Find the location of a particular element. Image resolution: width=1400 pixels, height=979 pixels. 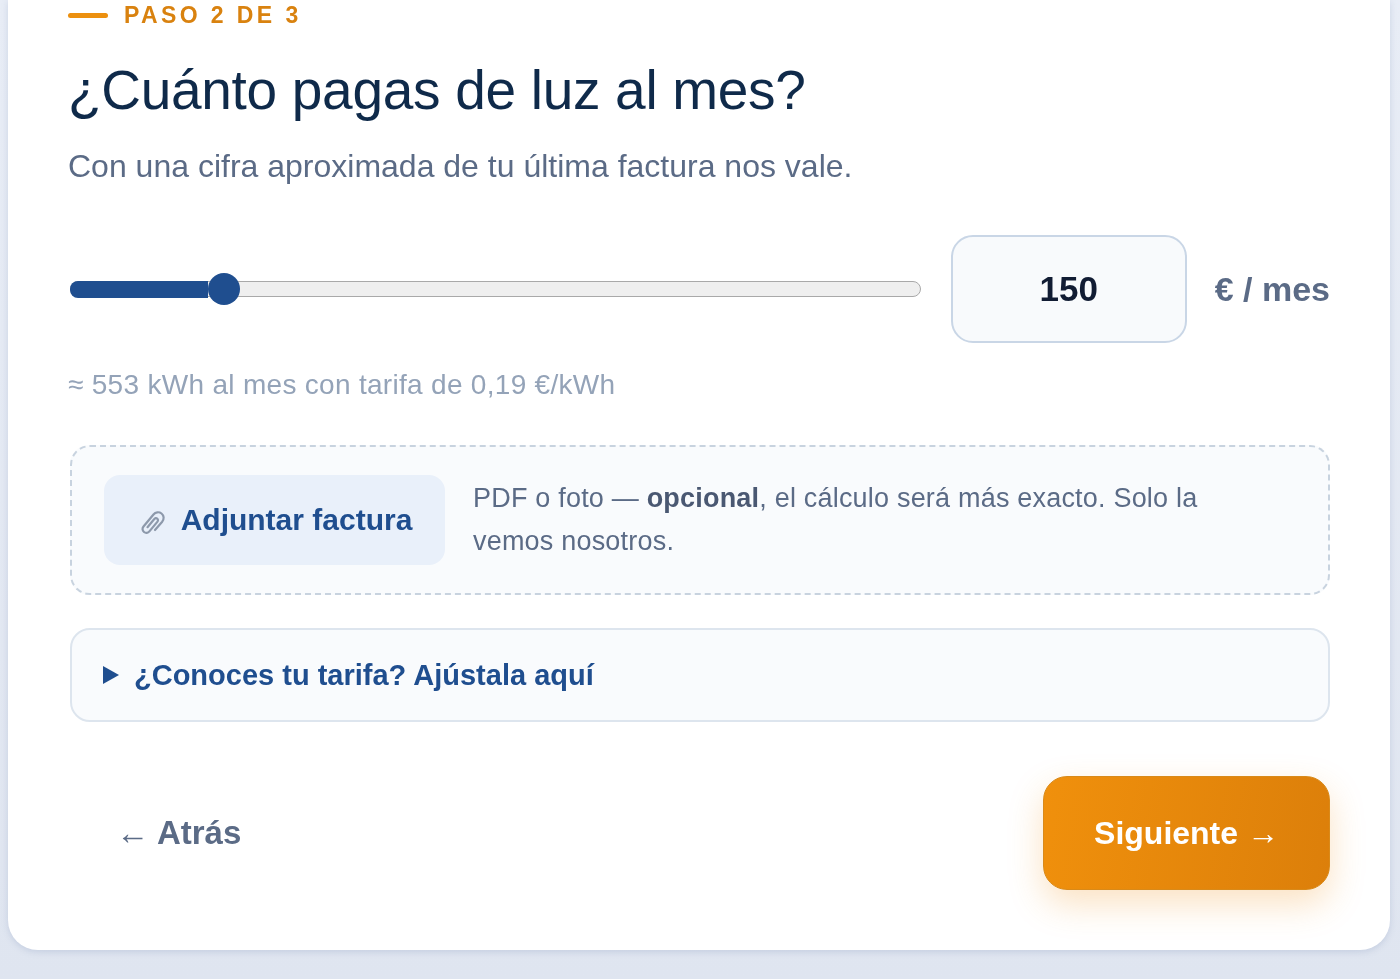

step-label: PASO 2 DE 3 is located at coordinates (213, 15).